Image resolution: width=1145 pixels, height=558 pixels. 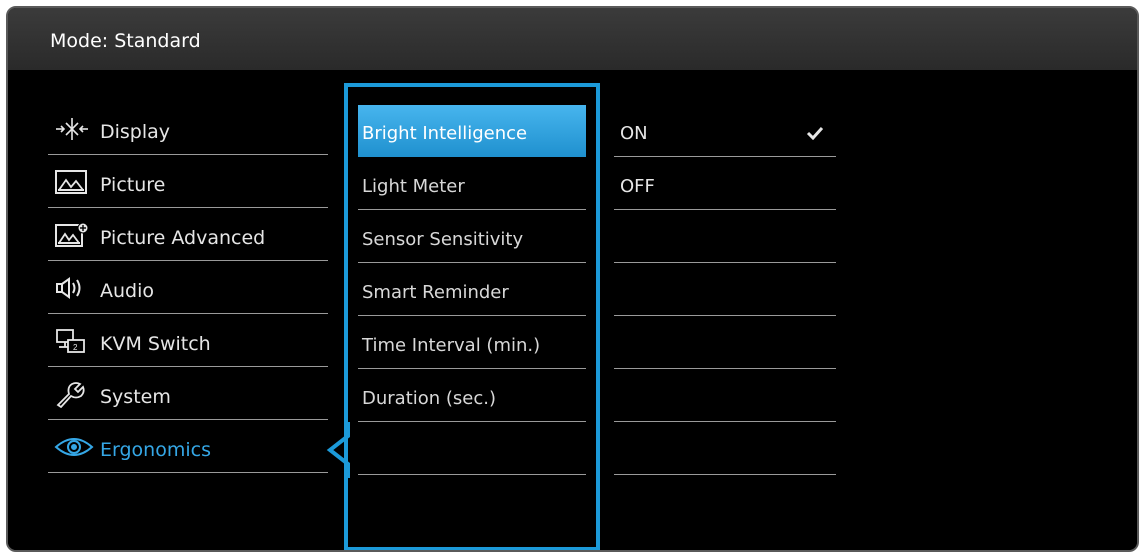 What do you see at coordinates (188, 129) in the screenshot?
I see `menu-item-display: Display` at bounding box center [188, 129].